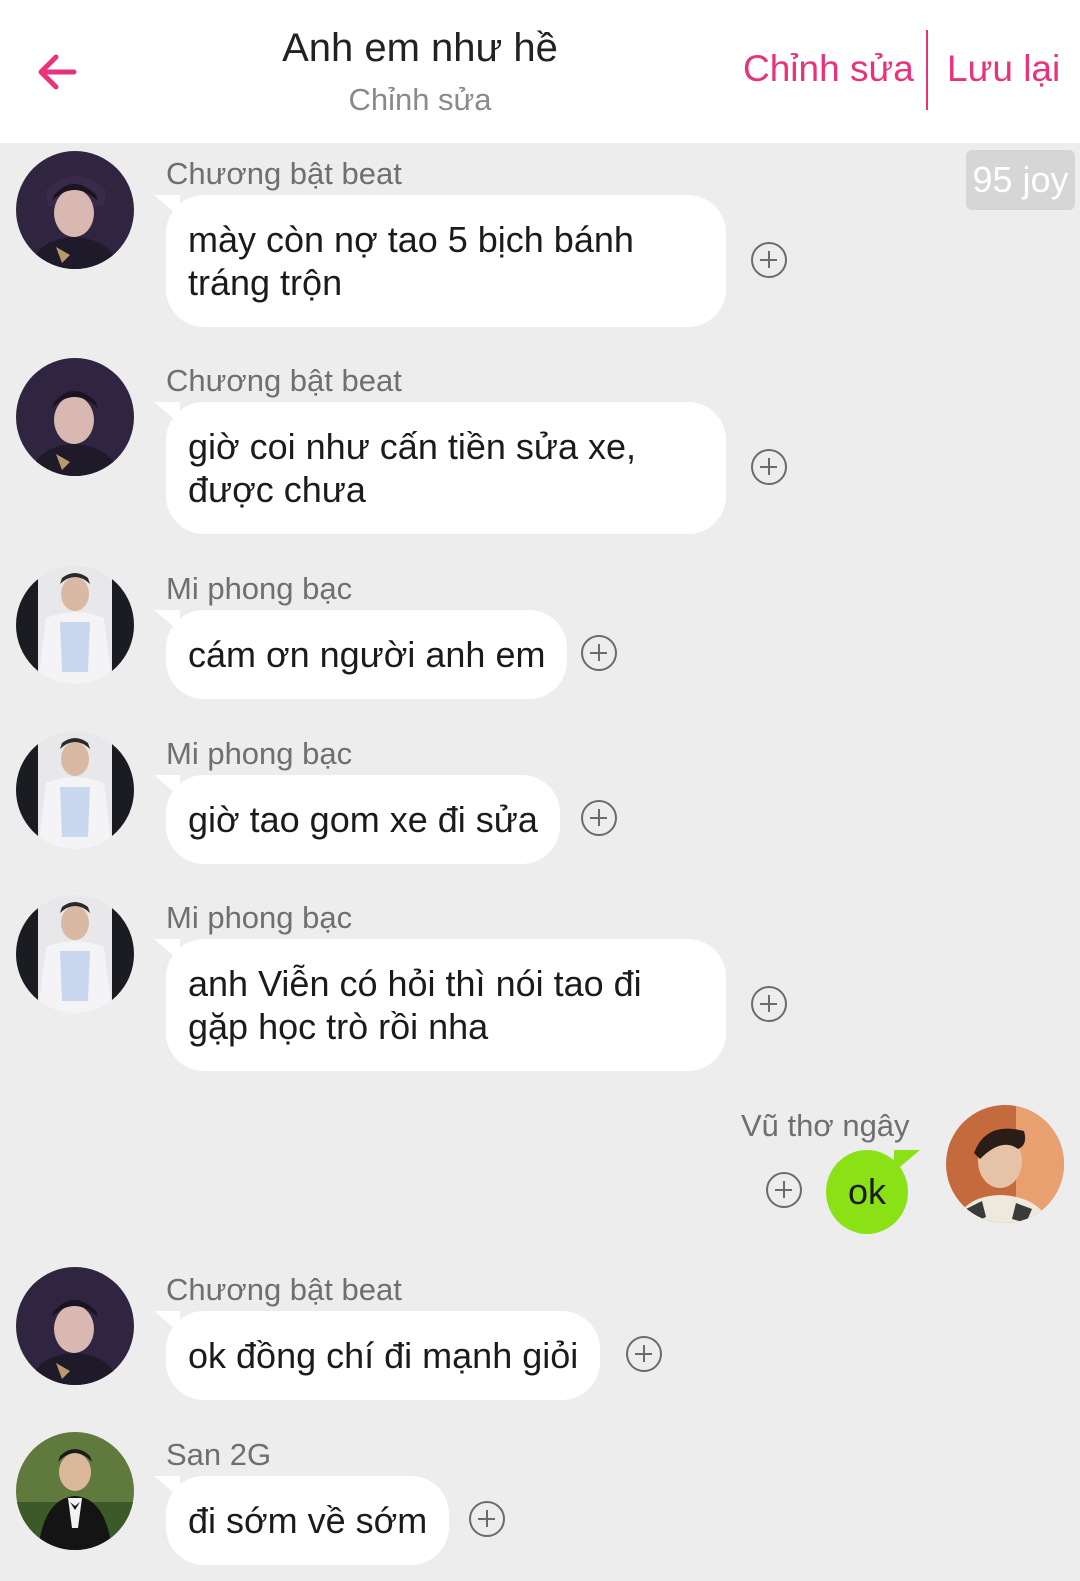 This screenshot has height=1581, width=1080. Describe the element at coordinates (301, 1520) in the screenshot. I see `message-bubble: đi sớm về sớm` at that location.